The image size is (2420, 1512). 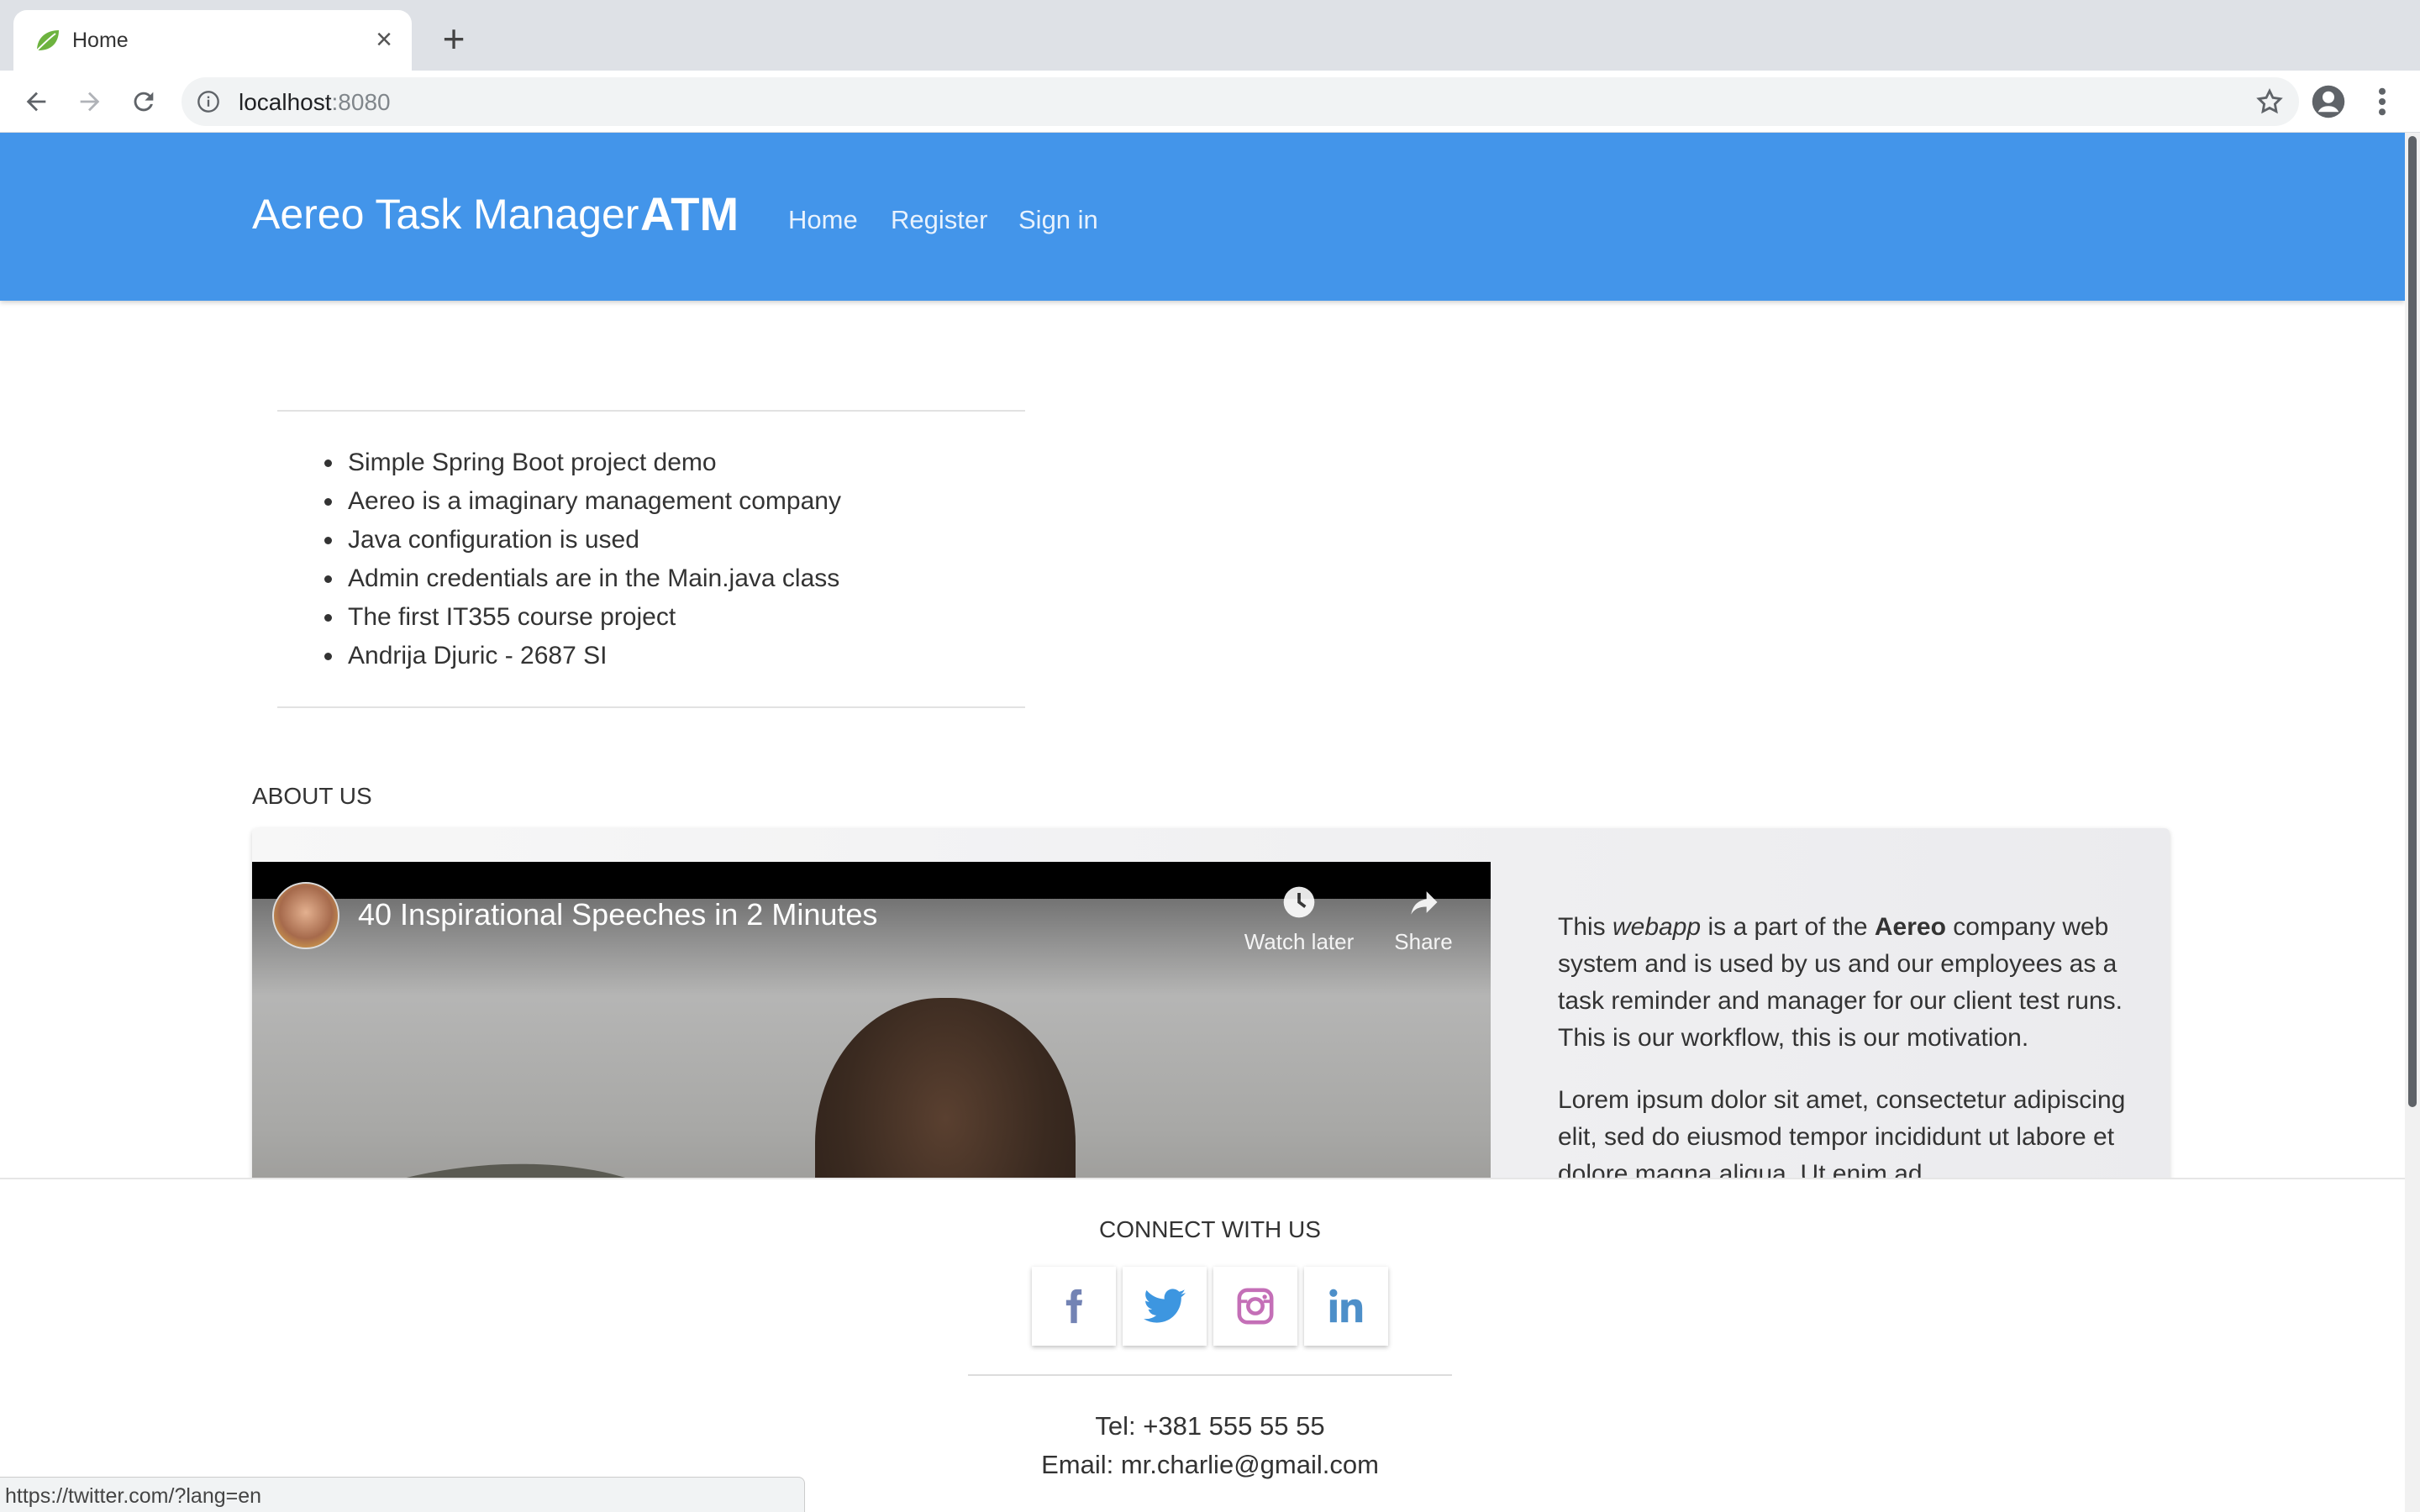 What do you see at coordinates (312, 796) in the screenshot?
I see `about-heading: ABOUT US` at bounding box center [312, 796].